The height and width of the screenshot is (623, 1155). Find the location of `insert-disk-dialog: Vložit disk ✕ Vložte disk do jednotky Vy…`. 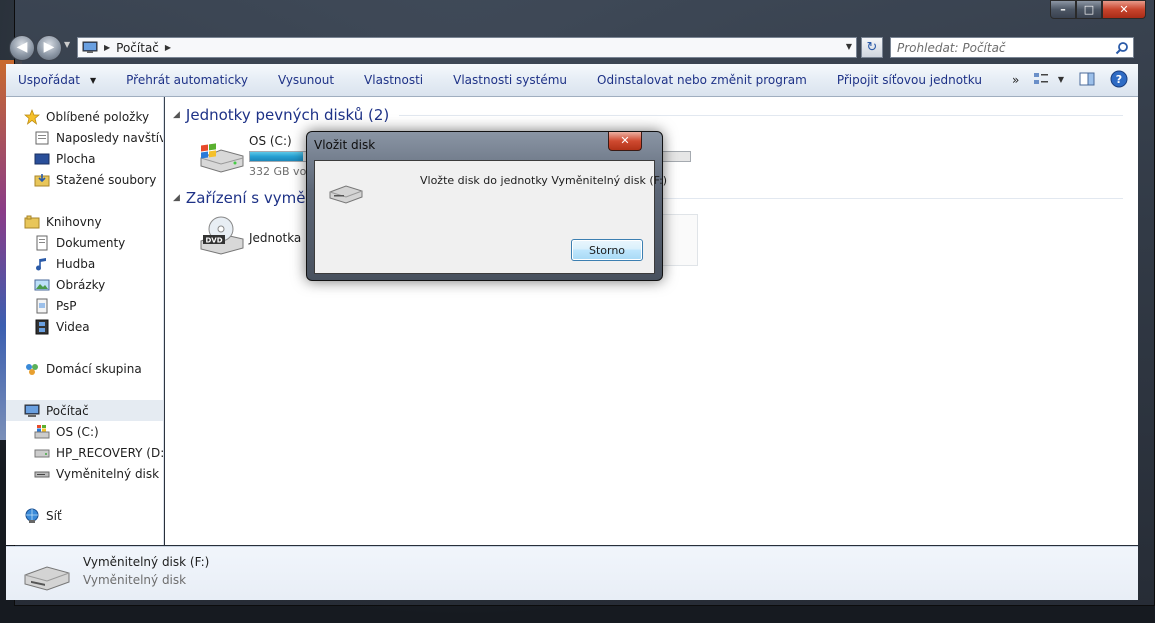

insert-disk-dialog: Vložit disk ✕ Vložte disk do jednotky Vy… is located at coordinates (486, 206).